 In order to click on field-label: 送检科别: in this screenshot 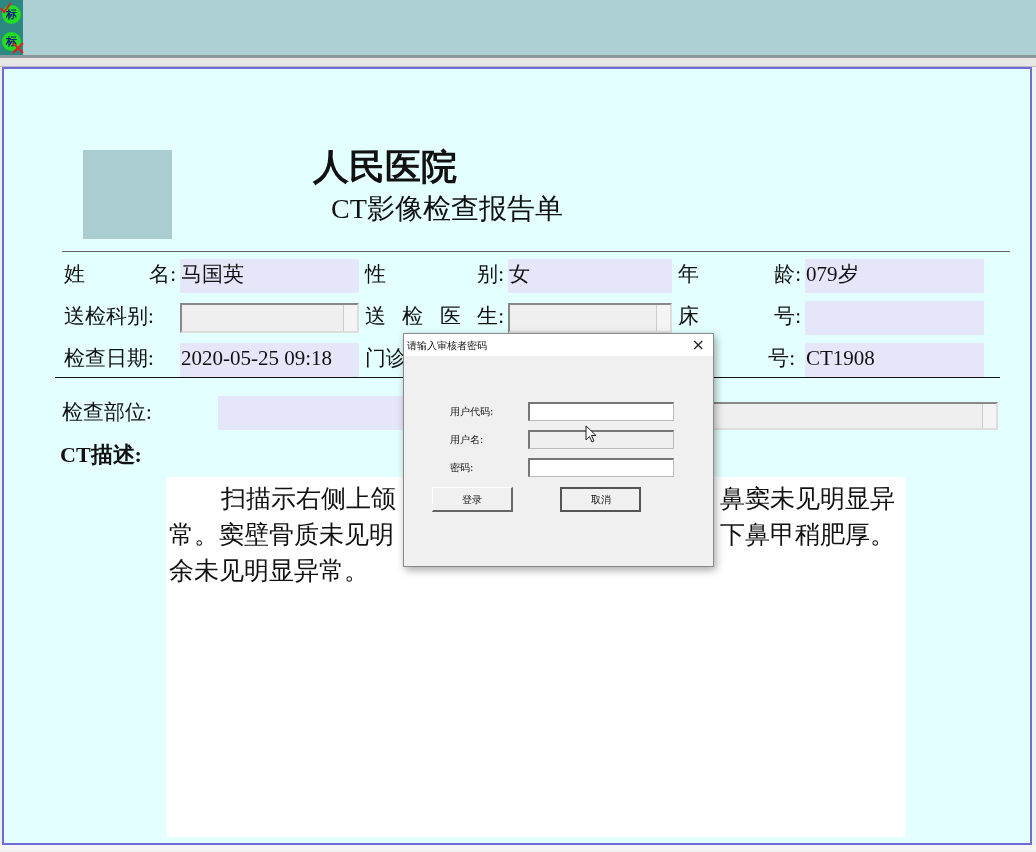, I will do `click(109, 316)`.